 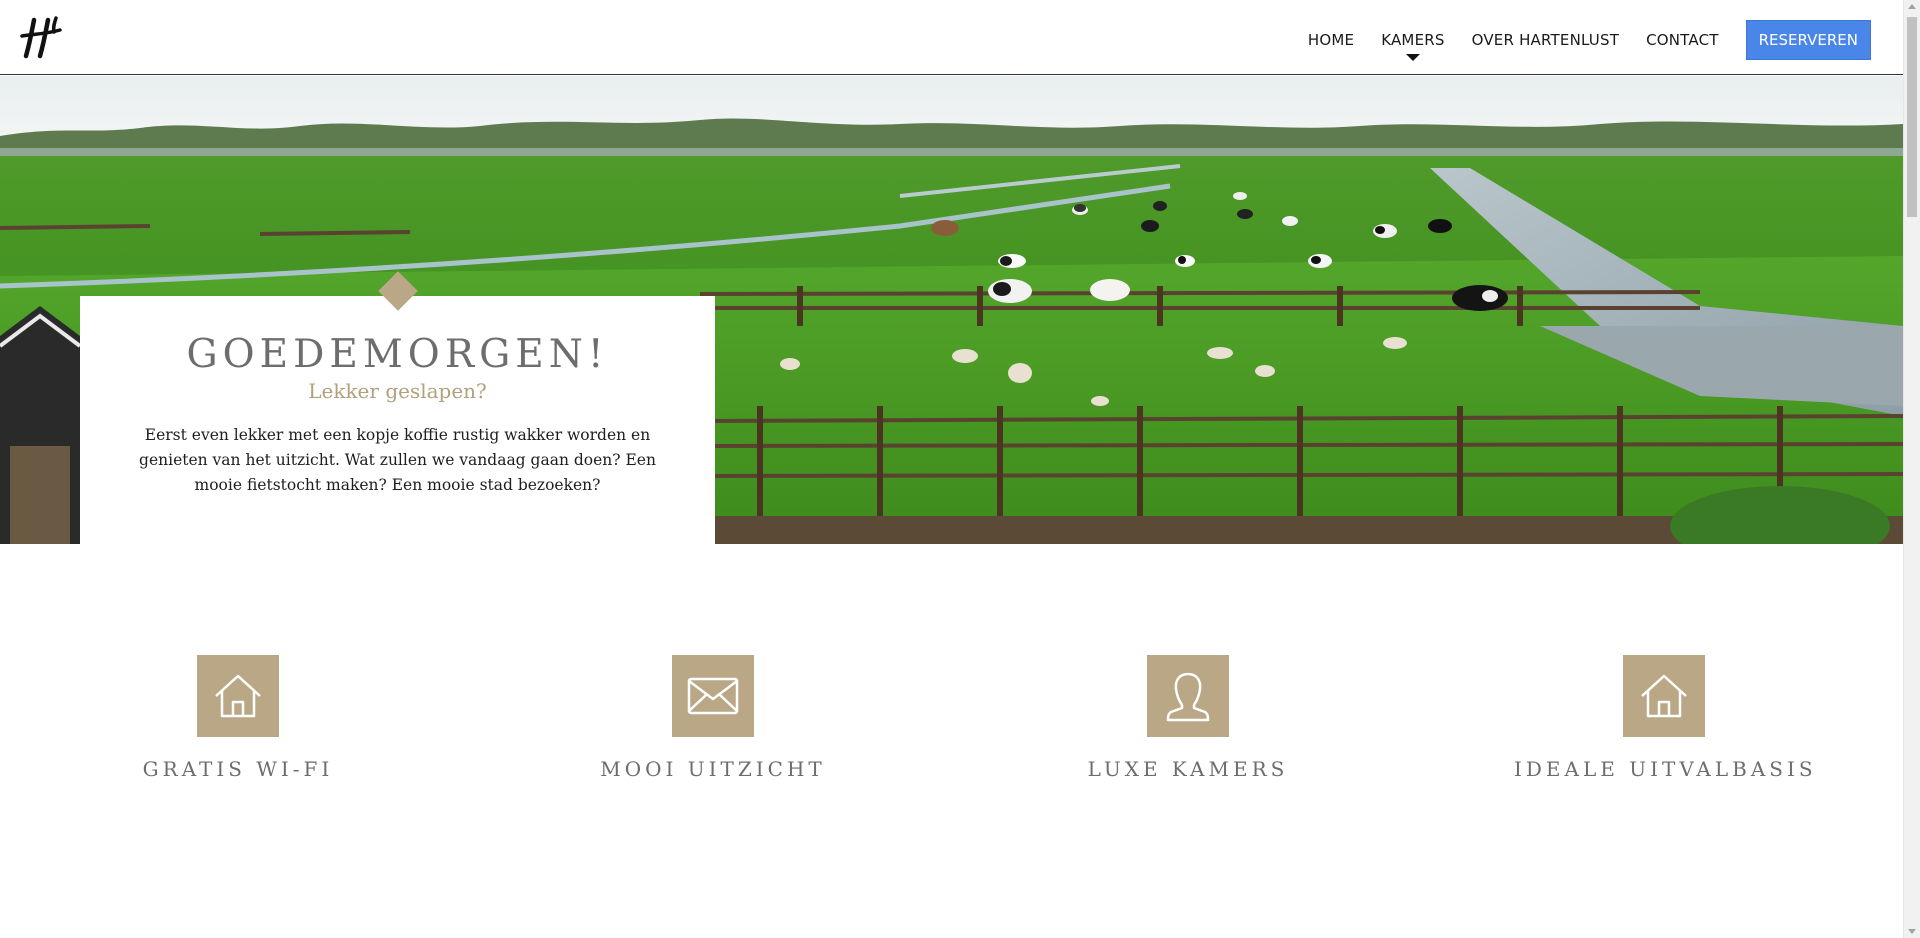 I want to click on nav-contact: CONTACT, so click(x=1682, y=40).